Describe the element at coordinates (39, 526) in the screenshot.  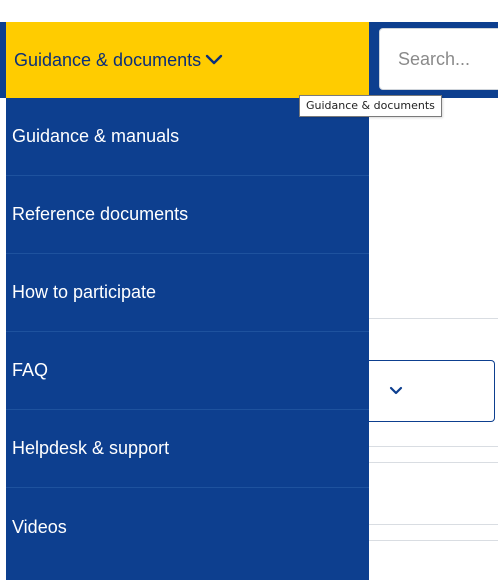
I see `menu-item-label: Videos` at that location.